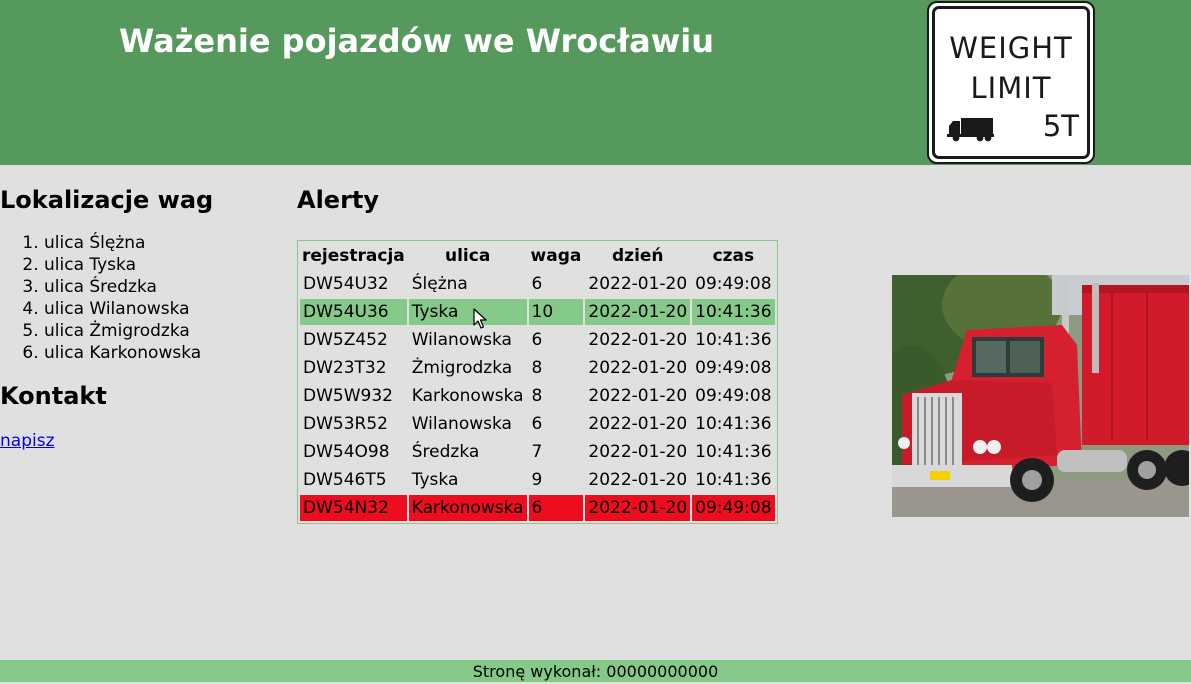 The image size is (1191, 684). I want to click on sign-limit-value: 5T, so click(1060, 126).